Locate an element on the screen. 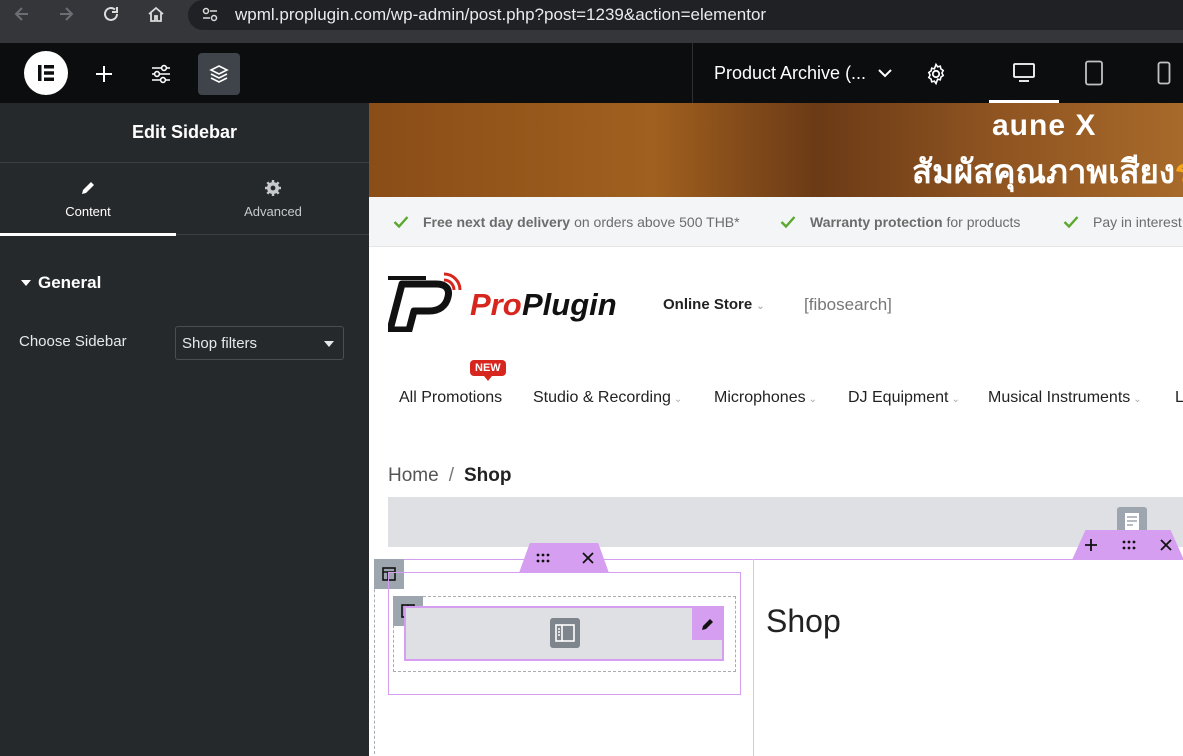 This screenshot has height=756, width=1183. benefit-warranty: Warranty protection for products is located at coordinates (900, 222).